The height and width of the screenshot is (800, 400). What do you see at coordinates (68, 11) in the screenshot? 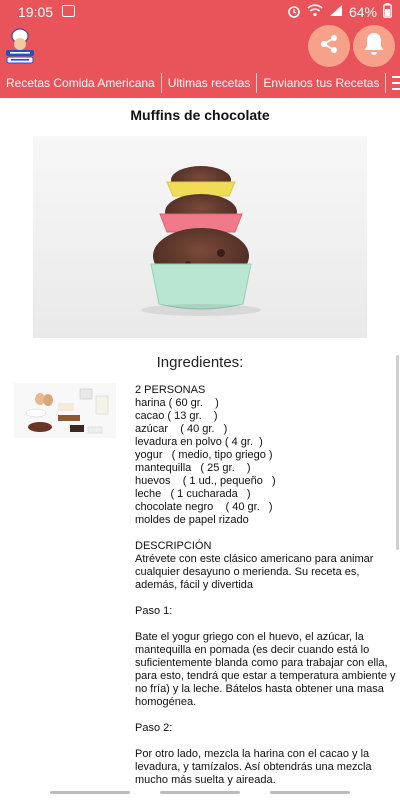
I see `gallery-notification-icon` at bounding box center [68, 11].